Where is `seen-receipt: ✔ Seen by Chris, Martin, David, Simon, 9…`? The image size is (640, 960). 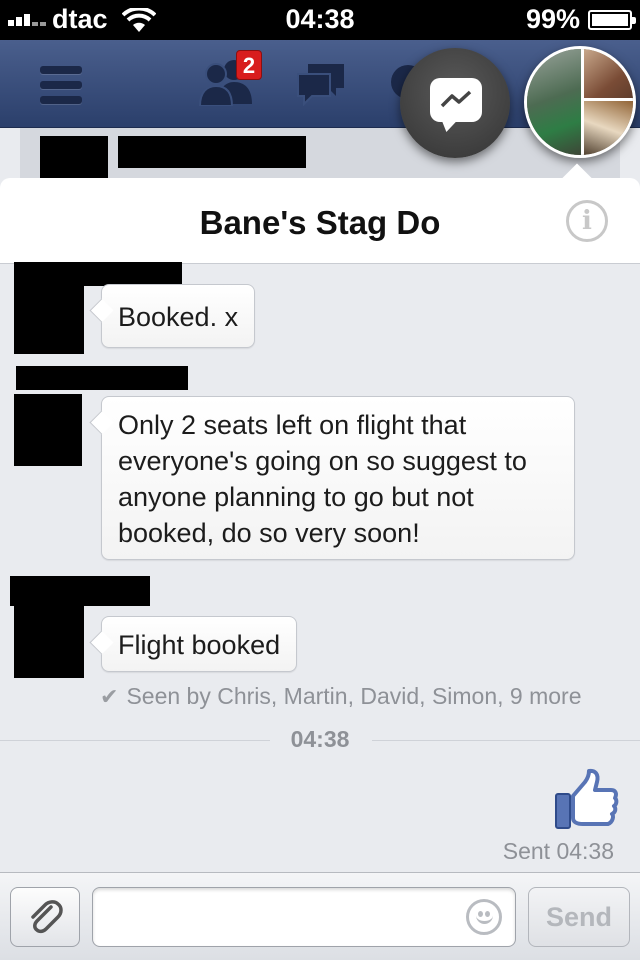
seen-receipt: ✔ Seen by Chris, Martin, David, Simon, 9… is located at coordinates (341, 696).